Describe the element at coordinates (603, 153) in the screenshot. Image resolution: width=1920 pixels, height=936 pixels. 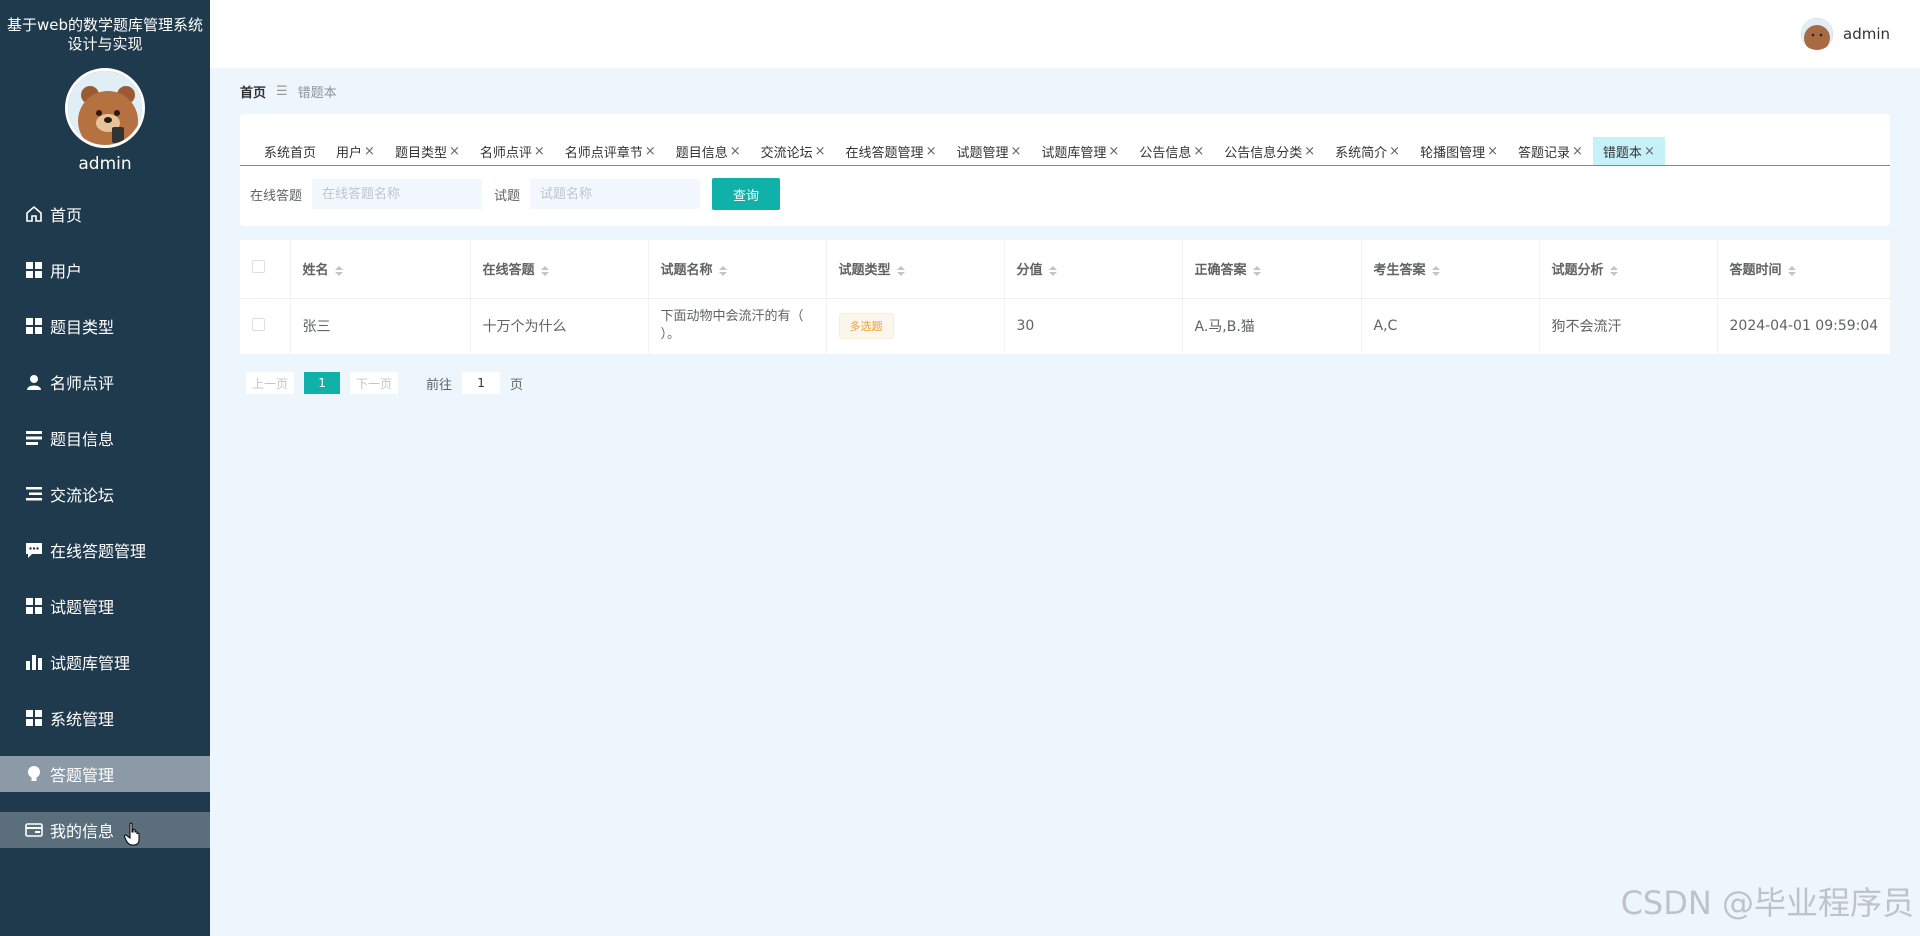
I see `tab-label: 名师点评章节` at that location.